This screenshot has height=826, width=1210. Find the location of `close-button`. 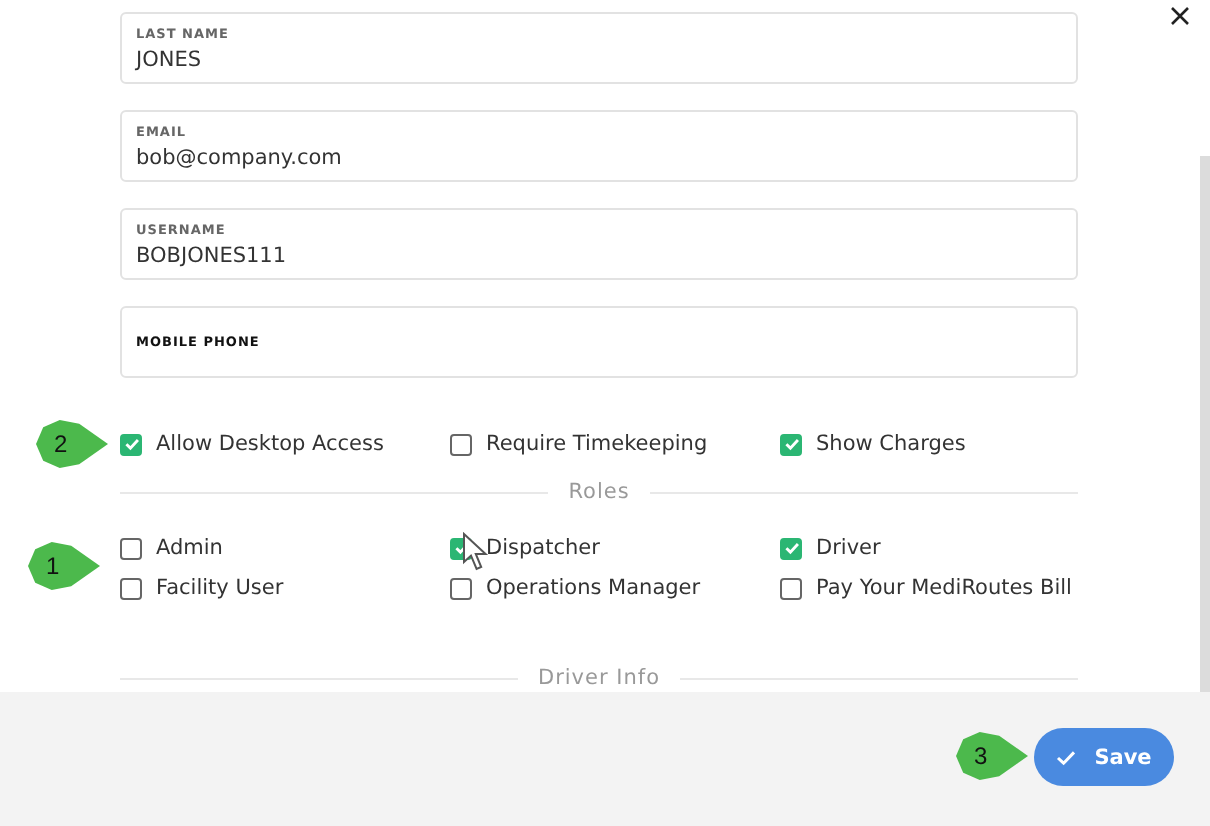

close-button is located at coordinates (1180, 16).